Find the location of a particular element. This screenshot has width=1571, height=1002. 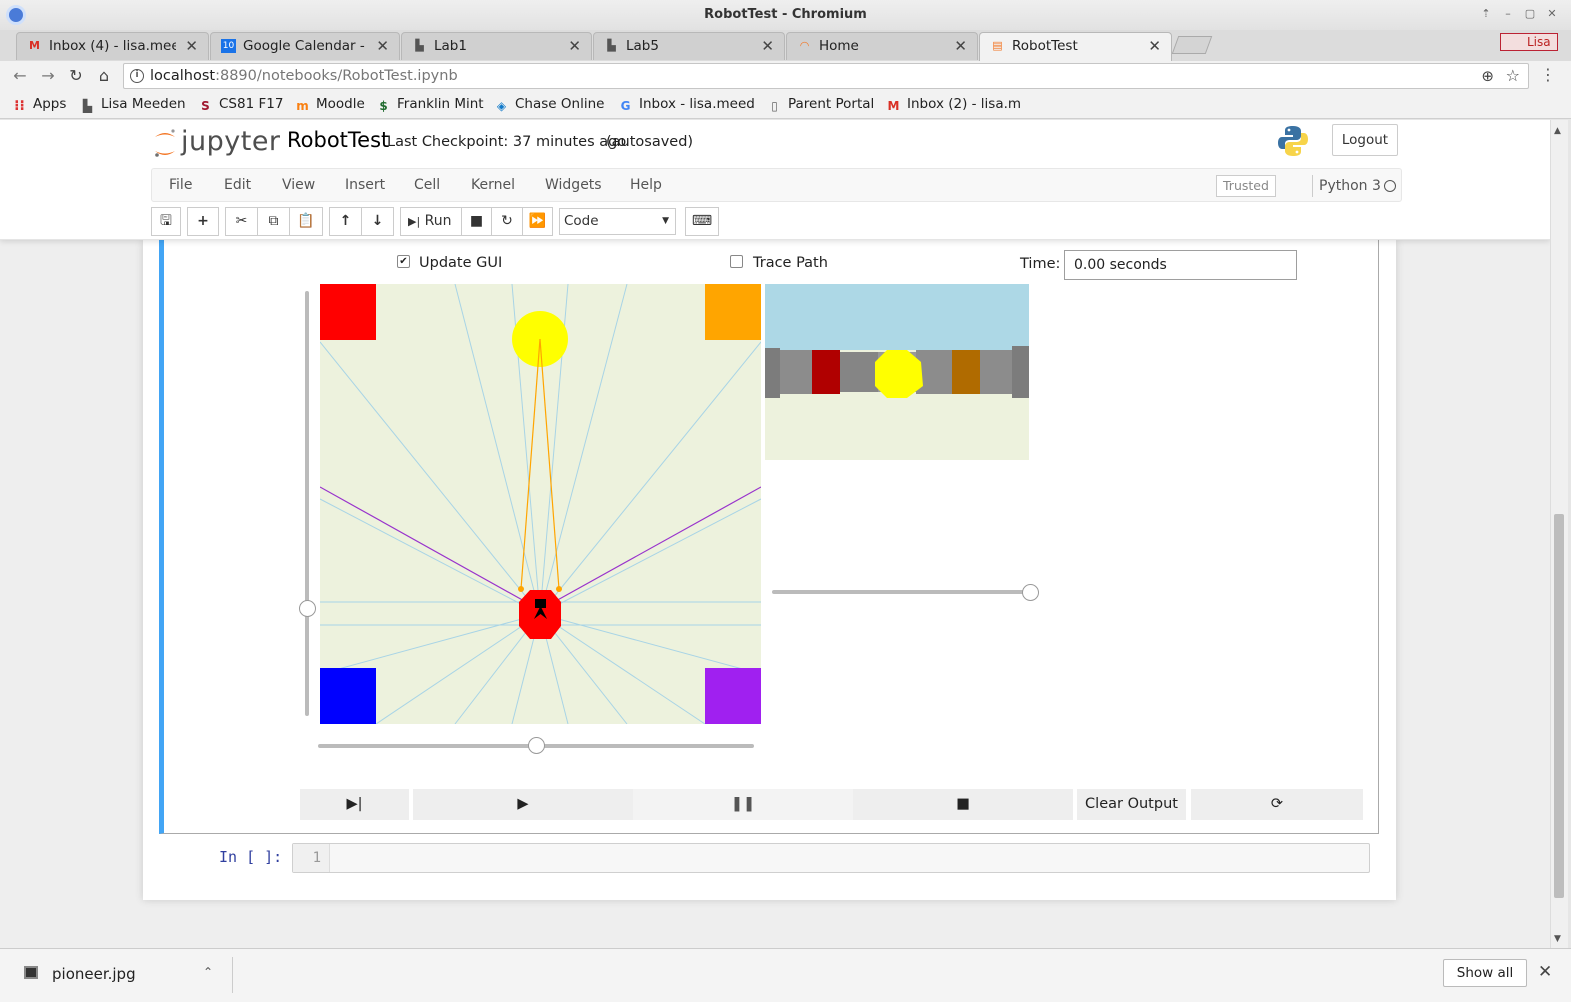

clear-output-button: Clear Output is located at coordinates (1131, 804).